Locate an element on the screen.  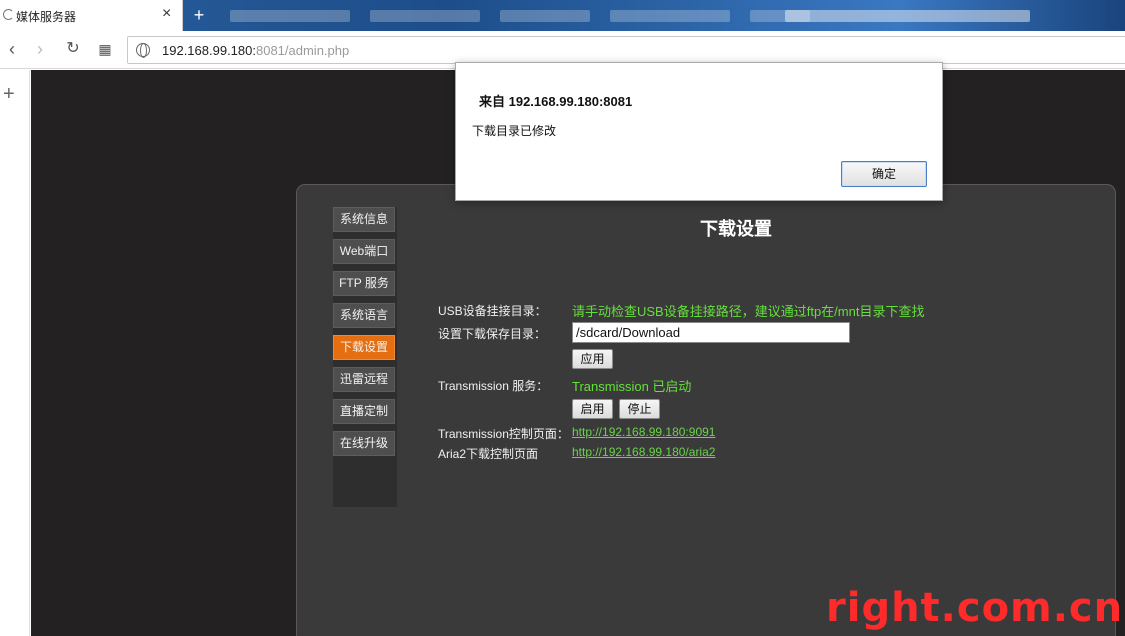
start-button: 启用 is located at coordinates (592, 409).